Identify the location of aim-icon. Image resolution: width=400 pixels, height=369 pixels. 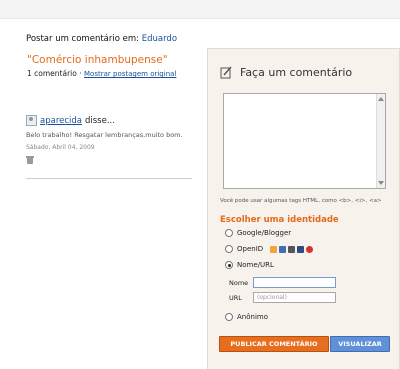
(310, 249).